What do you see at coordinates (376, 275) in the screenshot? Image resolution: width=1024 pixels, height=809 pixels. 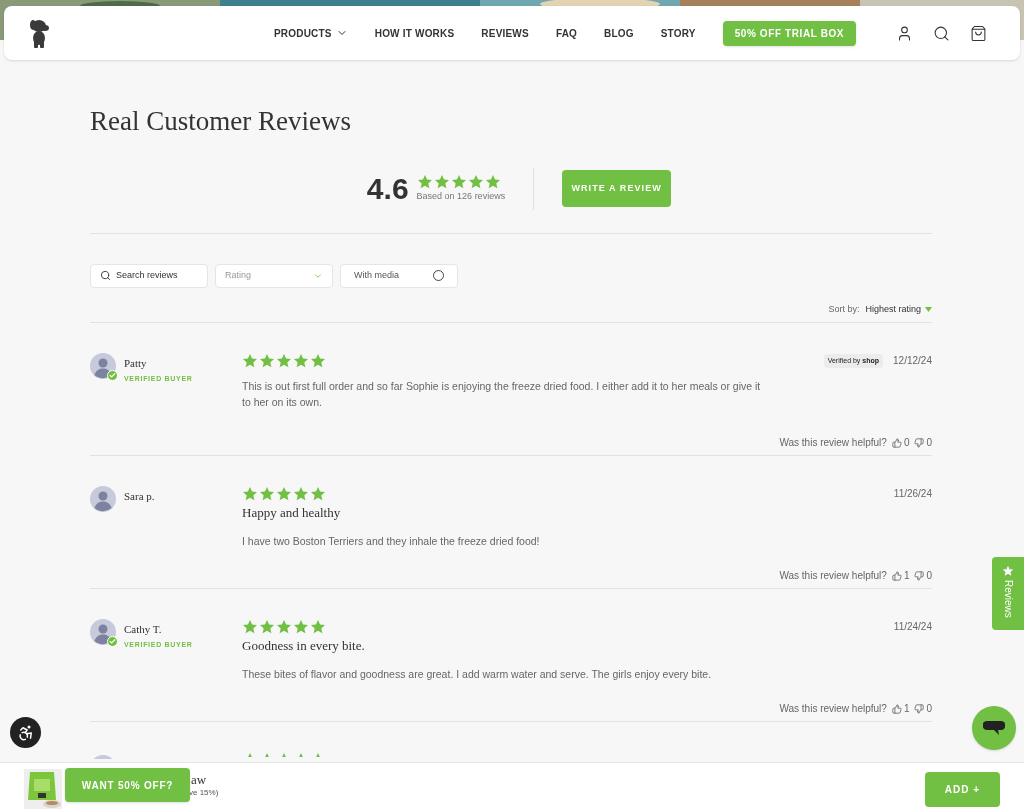 I see `with-media-label: With media` at bounding box center [376, 275].